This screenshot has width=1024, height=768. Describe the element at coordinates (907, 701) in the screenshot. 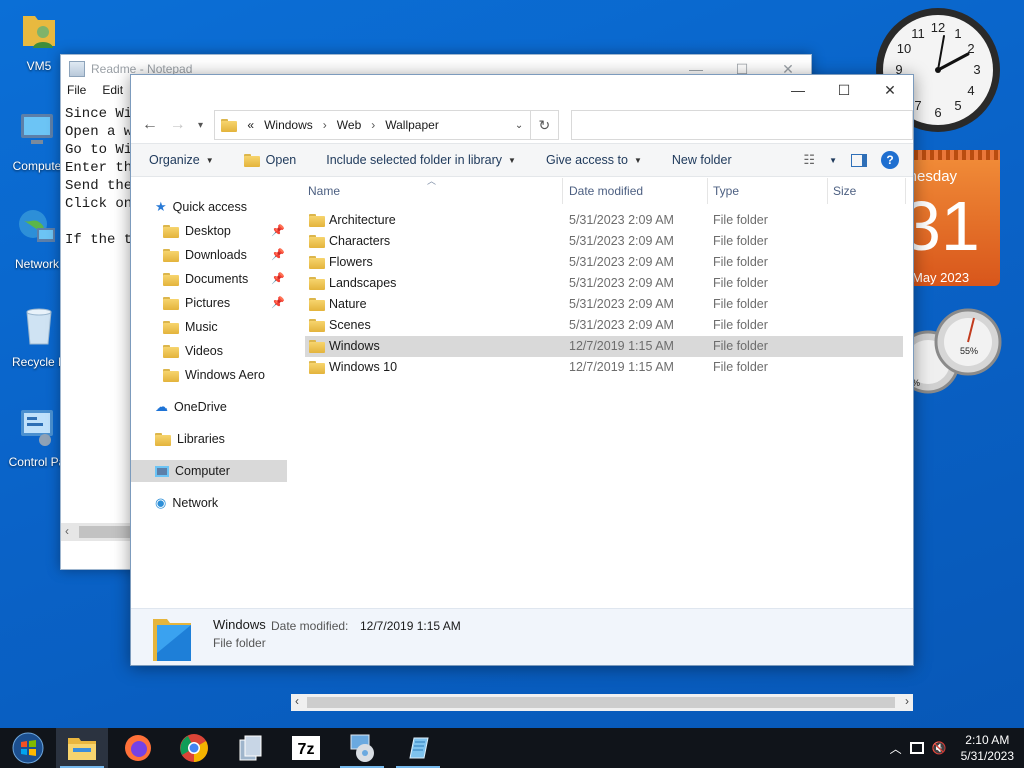

I see `scroll-right-icon: ›` at that location.